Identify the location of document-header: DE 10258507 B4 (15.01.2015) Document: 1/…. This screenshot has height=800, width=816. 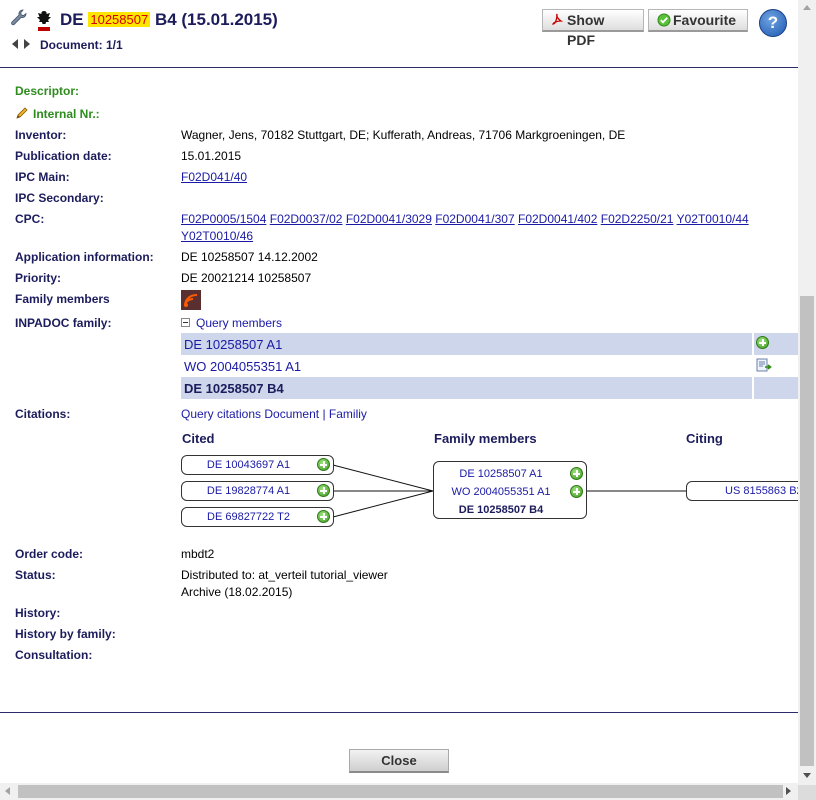
(399, 34).